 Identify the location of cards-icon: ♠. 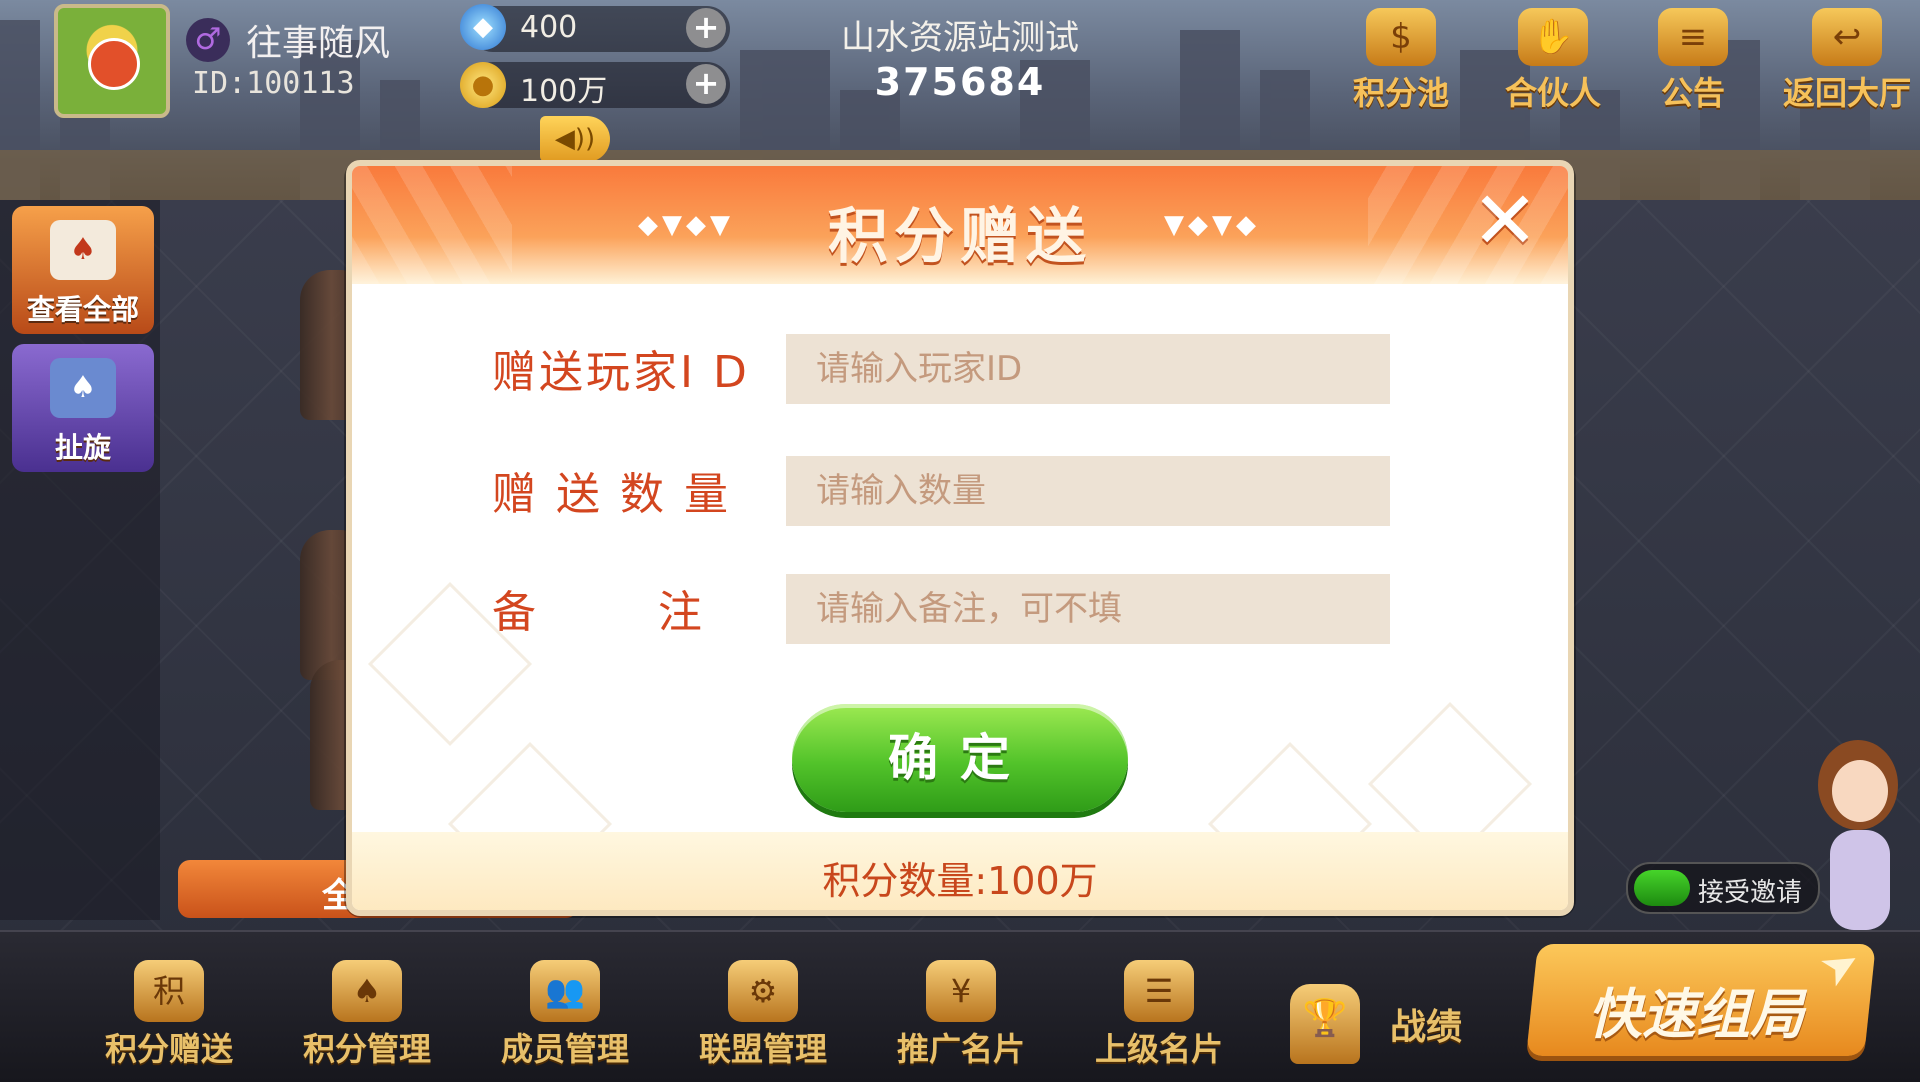
(83, 250).